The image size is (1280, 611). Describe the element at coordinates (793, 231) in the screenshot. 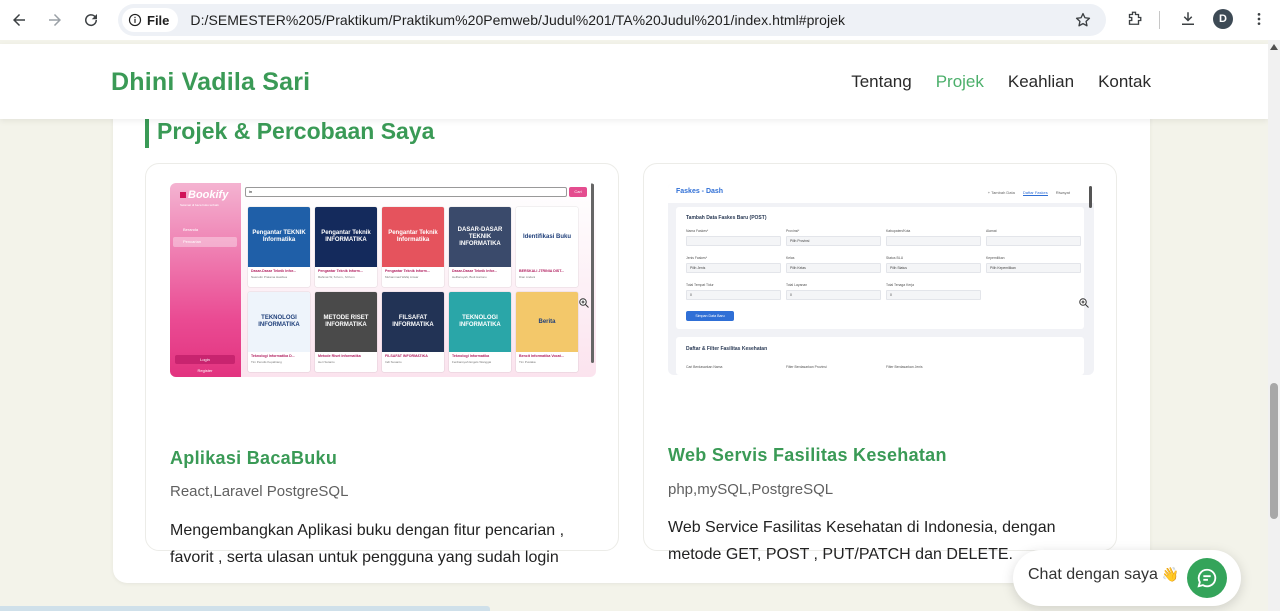

I see `faskes-field-label: Provinsi*` at that location.